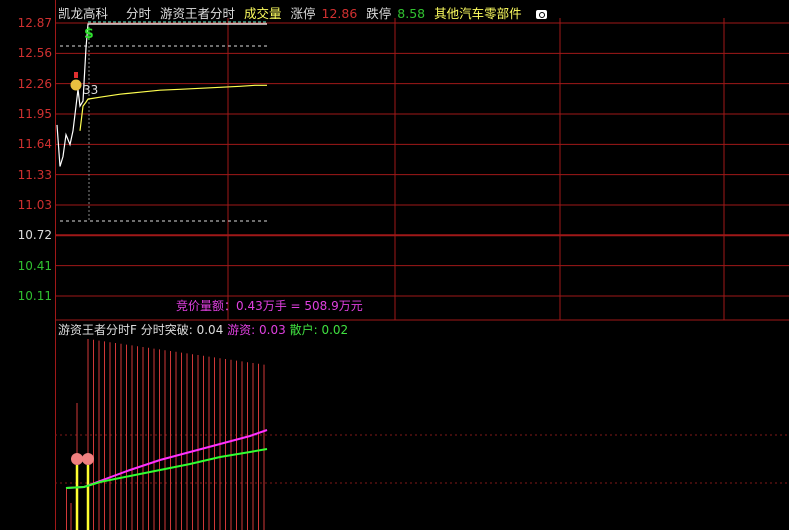 This screenshot has width=789, height=530. Describe the element at coordinates (34, 235) in the screenshot. I see `price-tick: 10.72` at that location.